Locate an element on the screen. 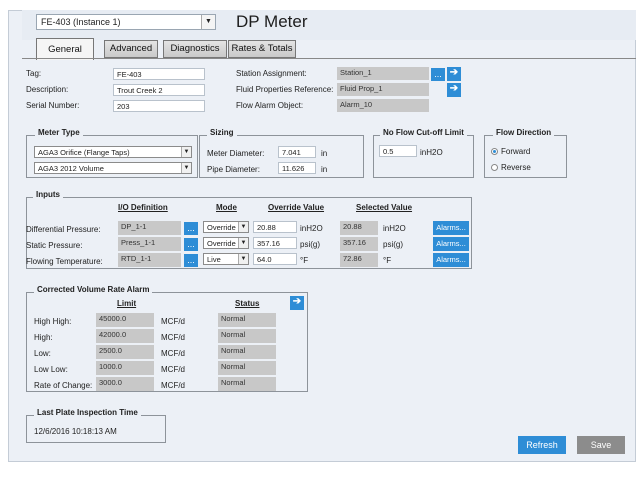  pipe-diameter-unit: in is located at coordinates (324, 169).